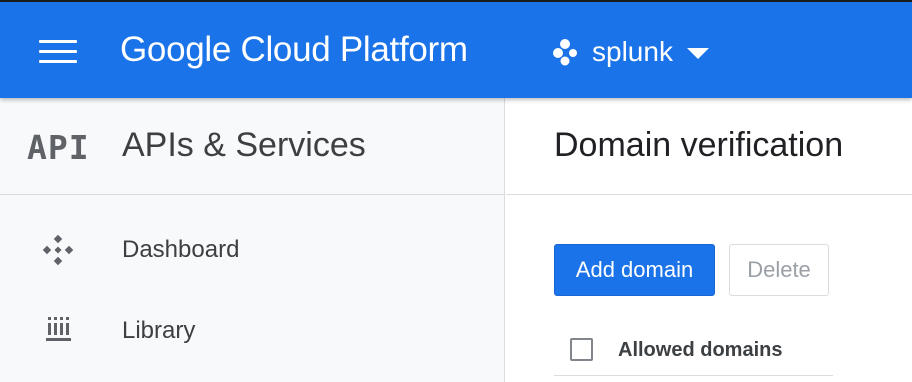 The image size is (912, 382). What do you see at coordinates (565, 52) in the screenshot?
I see `project-hexagon-icon` at bounding box center [565, 52].